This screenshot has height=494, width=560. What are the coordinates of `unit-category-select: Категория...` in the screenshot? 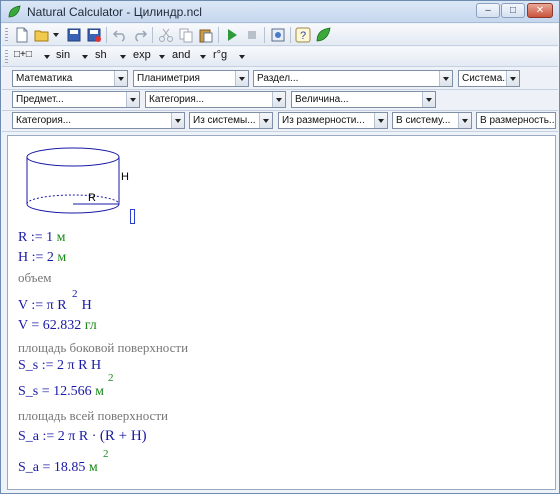 It's located at (98, 120).